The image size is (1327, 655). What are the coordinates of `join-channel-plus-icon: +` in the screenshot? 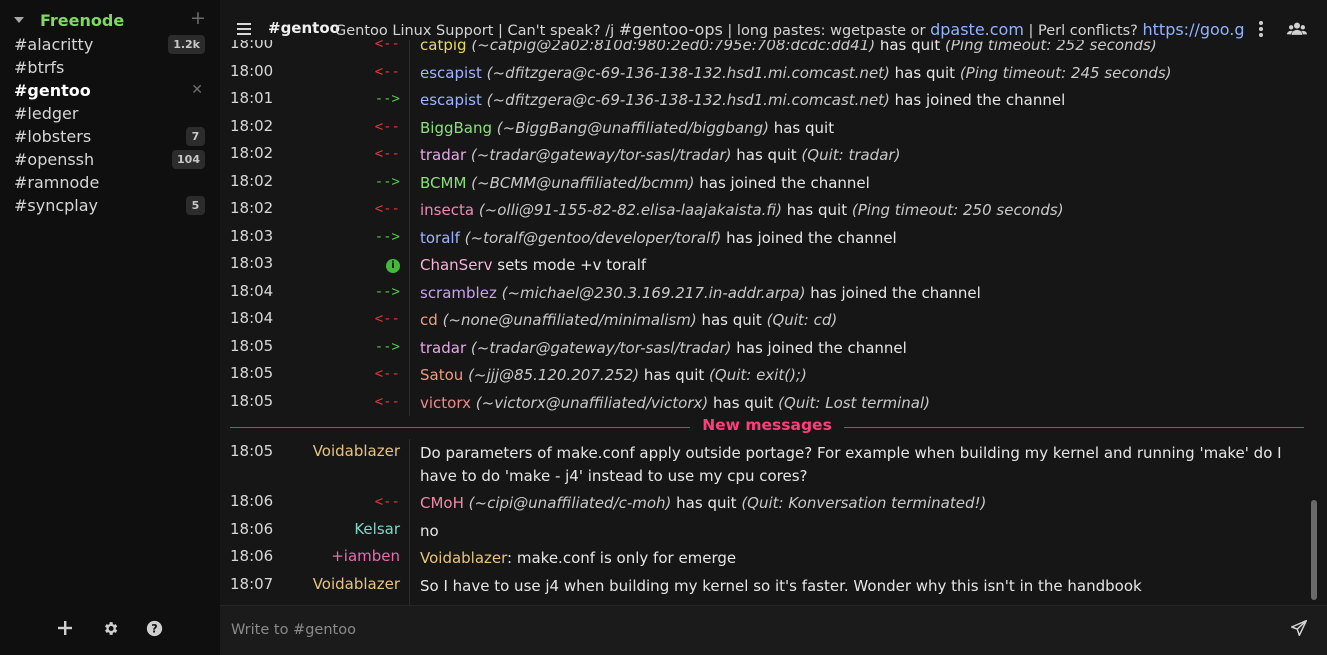 It's located at (198, 18).